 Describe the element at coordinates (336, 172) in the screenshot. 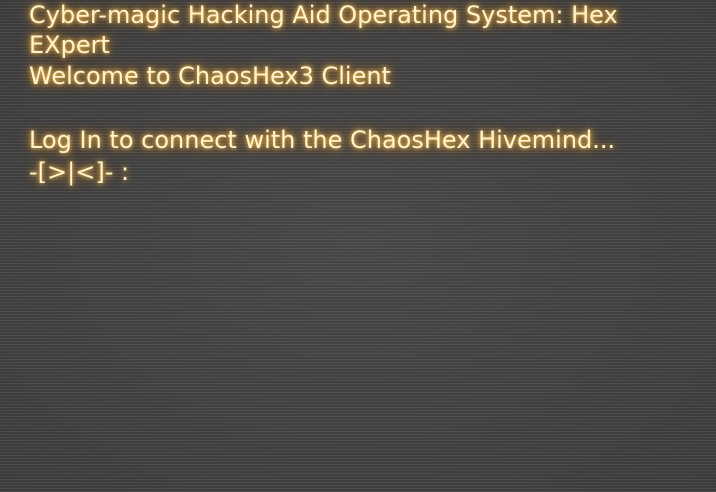

I see `command-input` at that location.